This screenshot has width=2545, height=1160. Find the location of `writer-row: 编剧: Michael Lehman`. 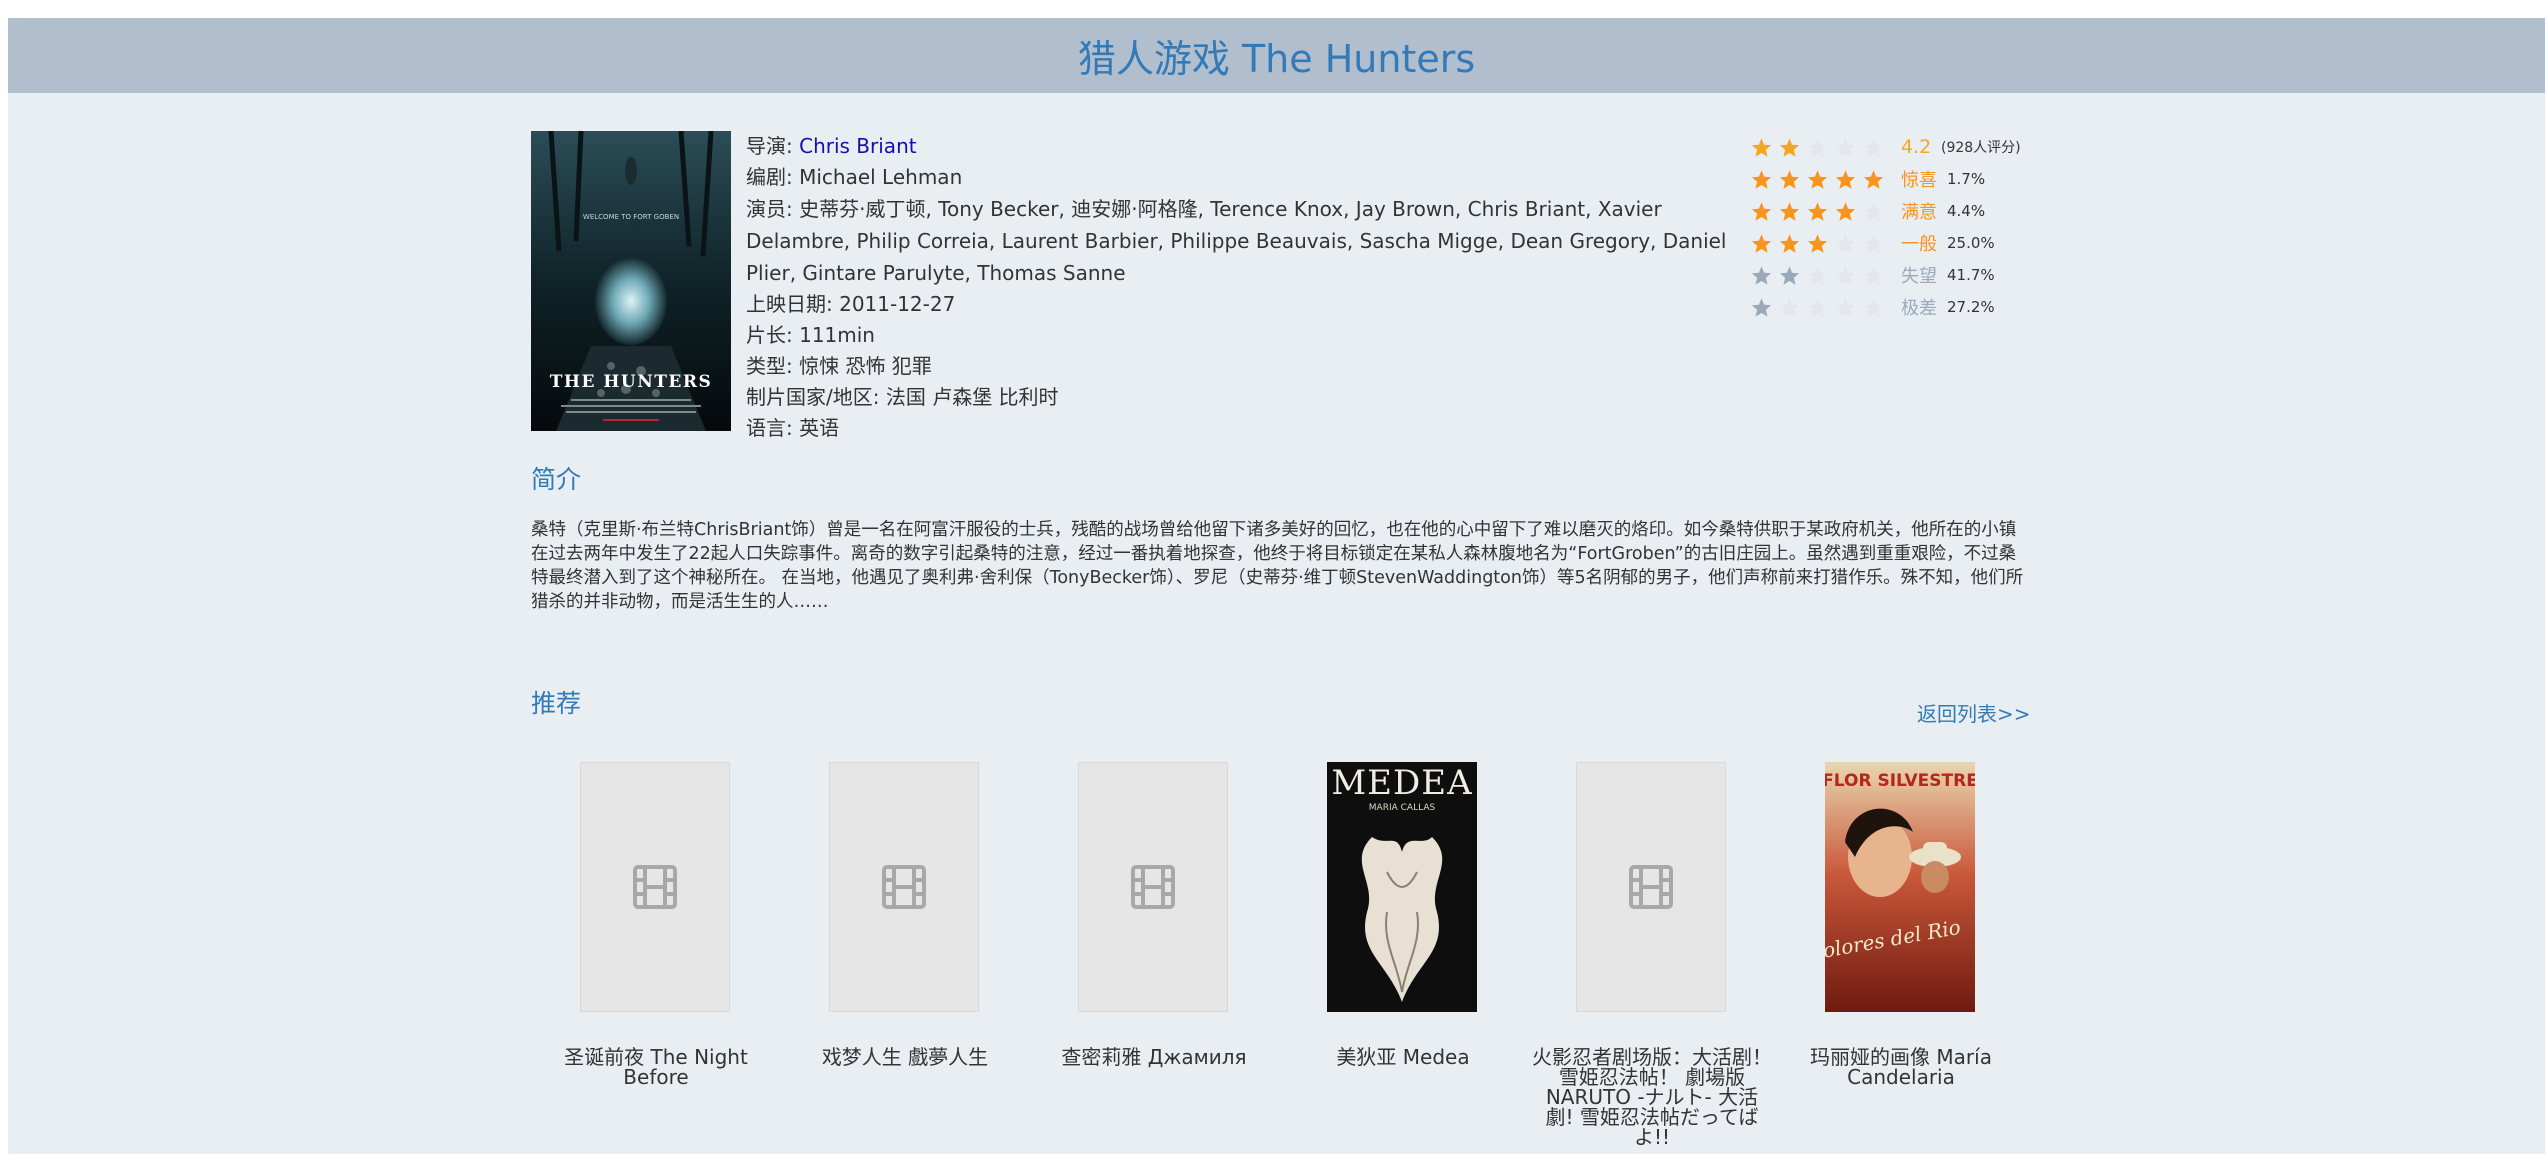

writer-row: 编剧: Michael Lehman is located at coordinates (854, 177).